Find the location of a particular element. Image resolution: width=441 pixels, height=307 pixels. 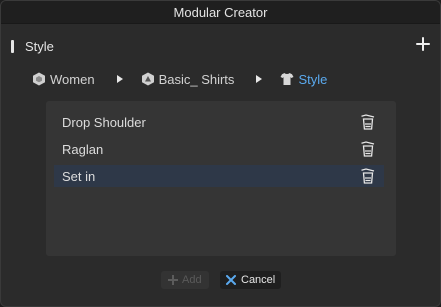

breadcrumb: Women Basic_ Shirts Style is located at coordinates (179, 79).